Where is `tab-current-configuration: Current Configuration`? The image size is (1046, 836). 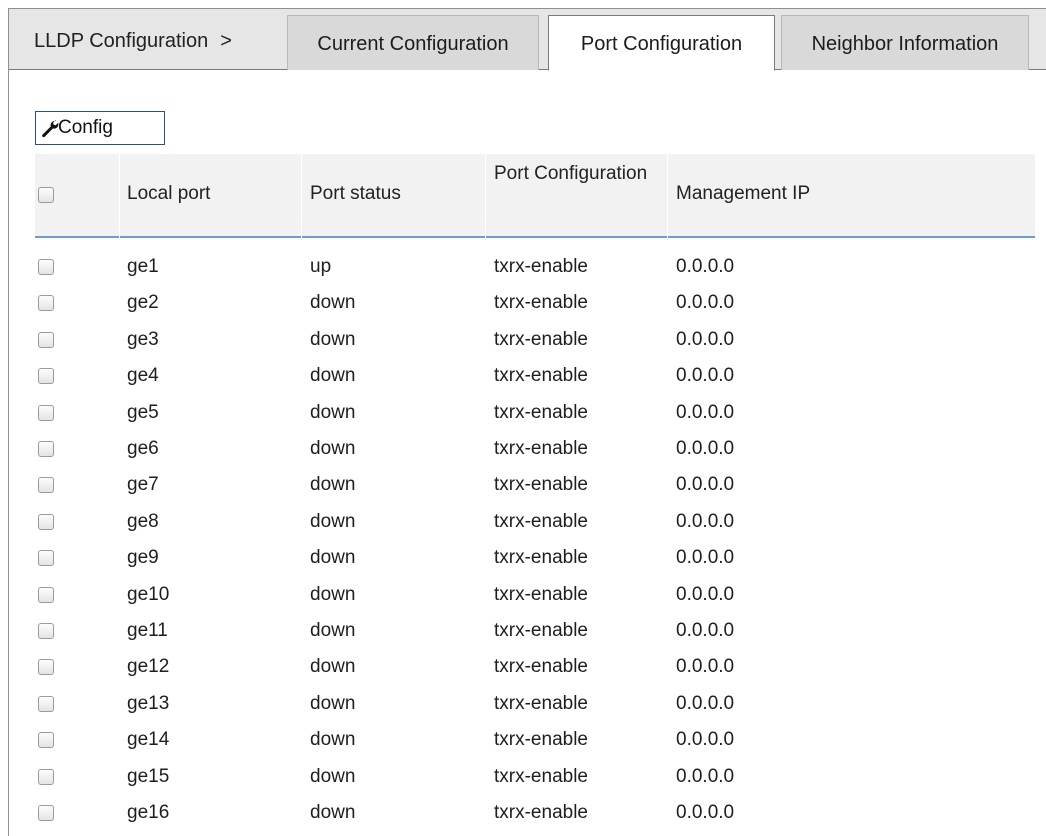
tab-current-configuration: Current Configuration is located at coordinates (413, 42).